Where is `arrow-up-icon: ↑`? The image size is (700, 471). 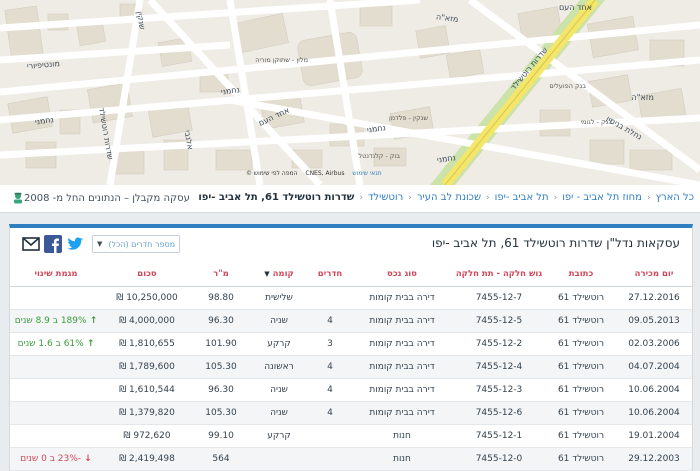 arrow-up-icon: ↑ is located at coordinates (89, 343).